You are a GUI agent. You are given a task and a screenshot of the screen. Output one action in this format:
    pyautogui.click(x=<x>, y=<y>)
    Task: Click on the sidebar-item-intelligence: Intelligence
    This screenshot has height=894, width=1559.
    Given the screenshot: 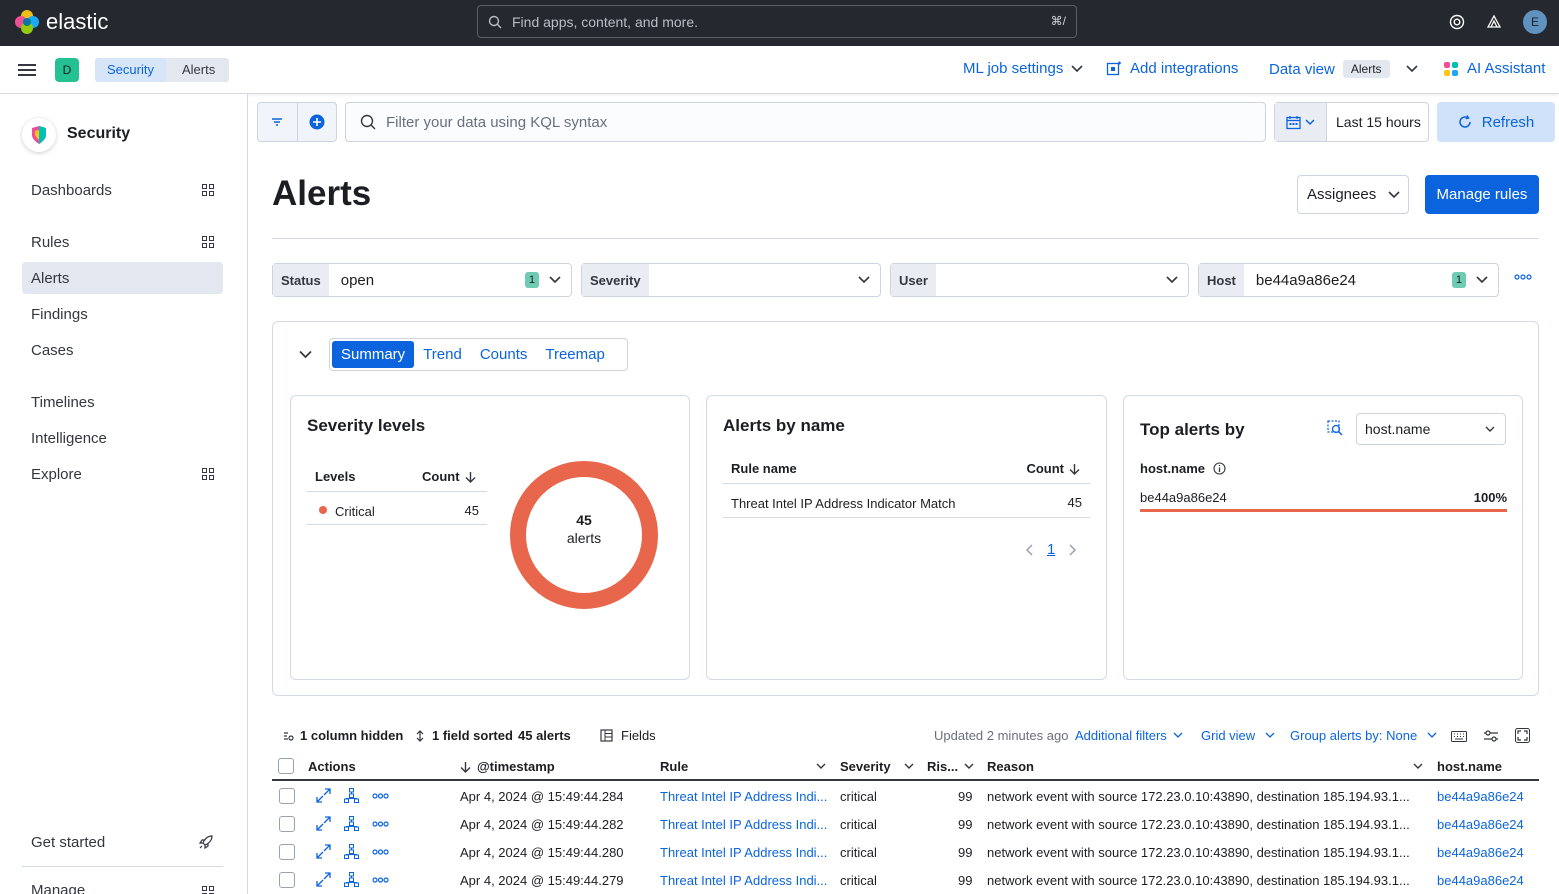 What is the action you would take?
    pyautogui.click(x=122, y=438)
    